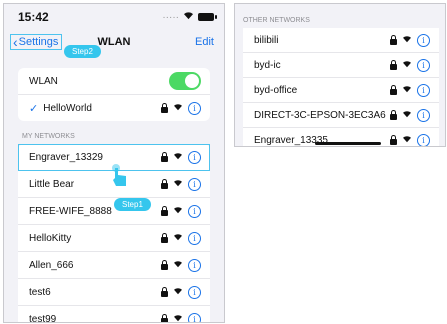  I want to click on network-row: test6 i, so click(114, 292).